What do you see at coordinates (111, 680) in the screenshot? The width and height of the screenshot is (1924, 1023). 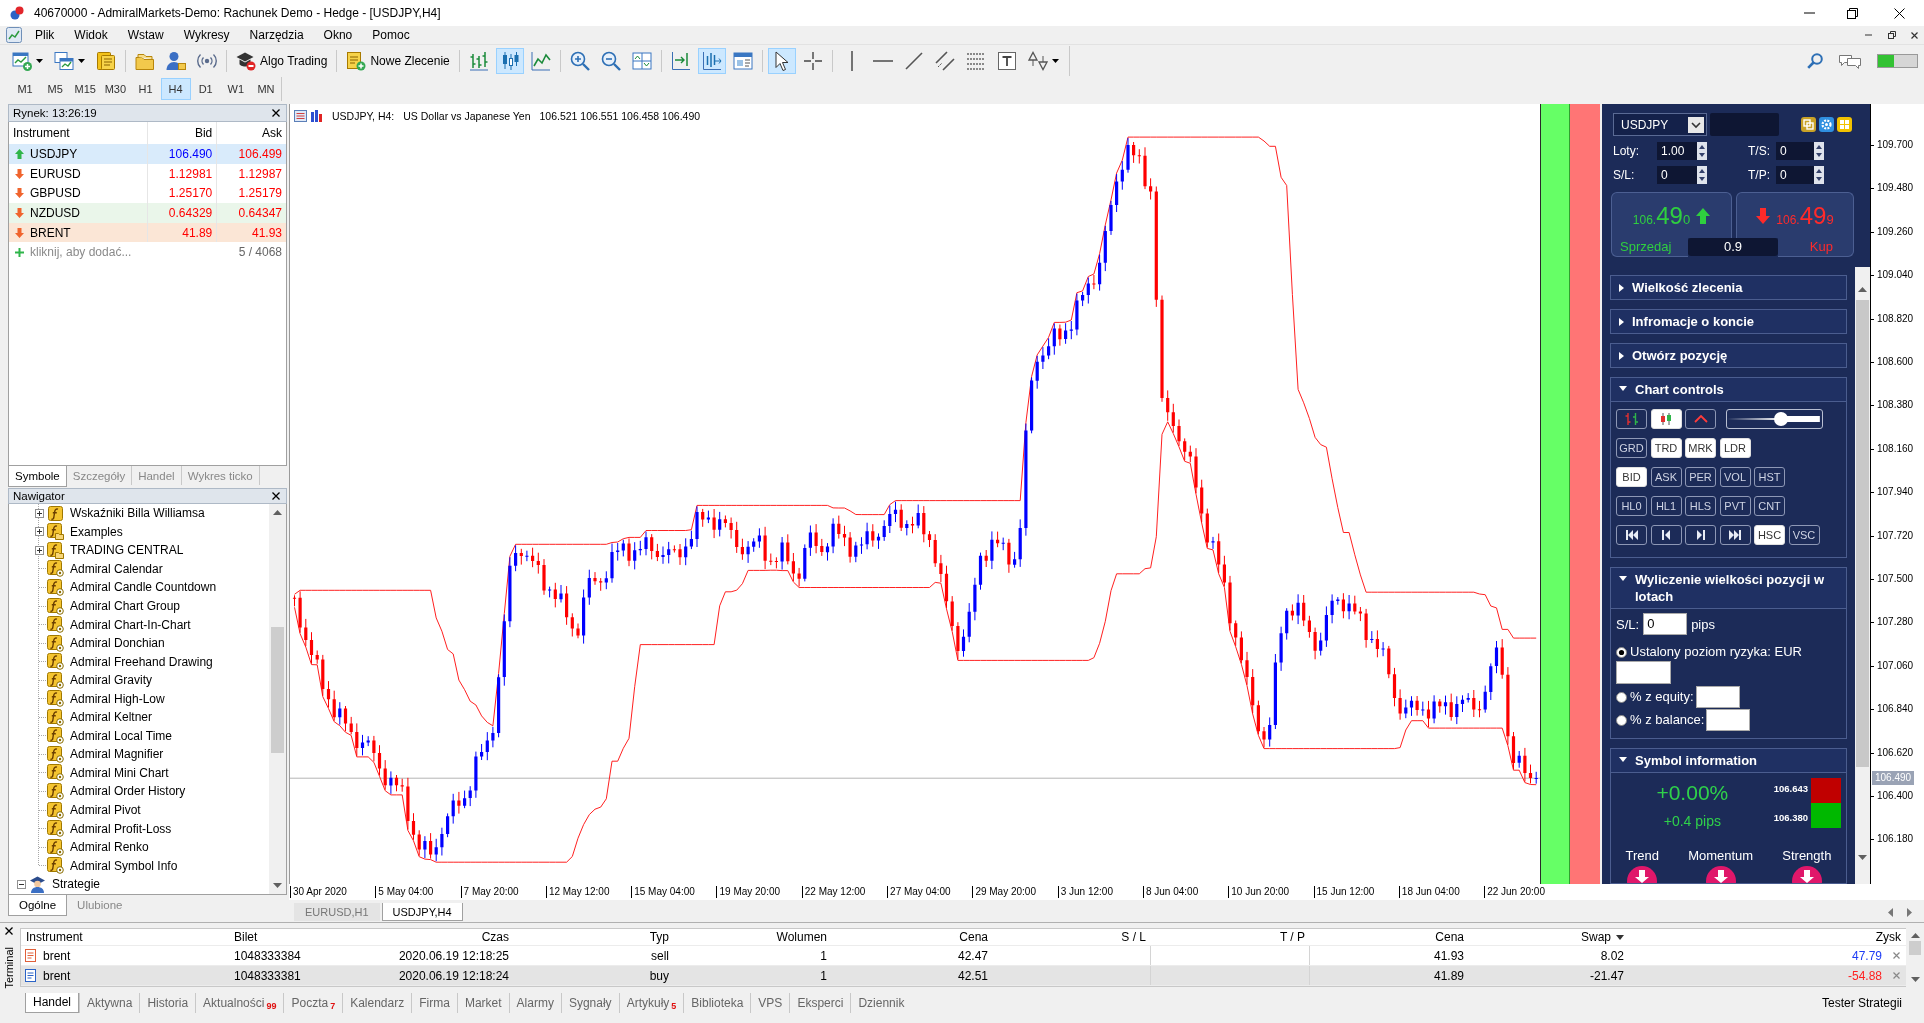 I see `tree-item: Admiral Gravity` at bounding box center [111, 680].